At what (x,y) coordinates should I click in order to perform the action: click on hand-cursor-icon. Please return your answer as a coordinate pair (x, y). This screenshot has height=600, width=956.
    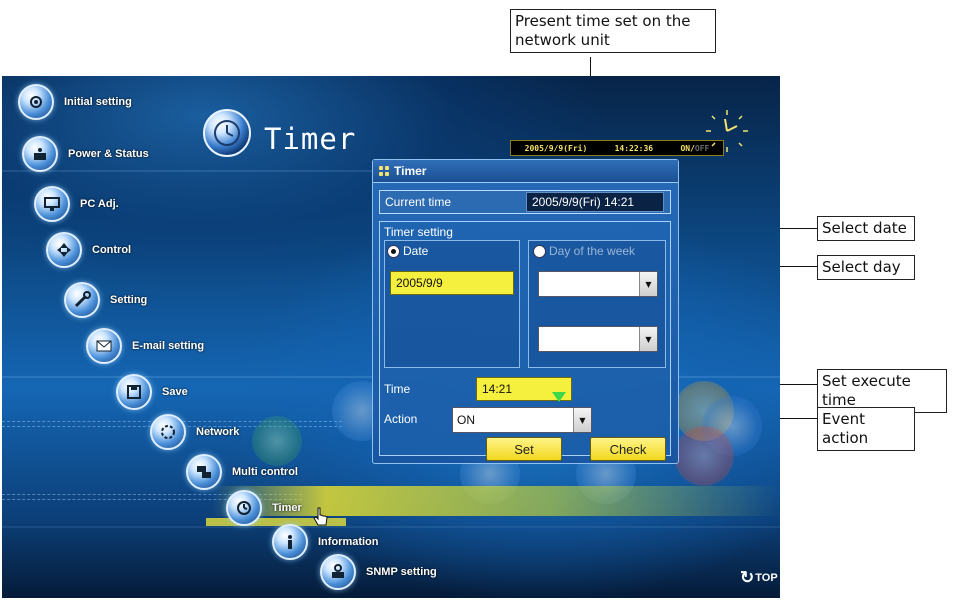
    Looking at the image, I should click on (320, 516).